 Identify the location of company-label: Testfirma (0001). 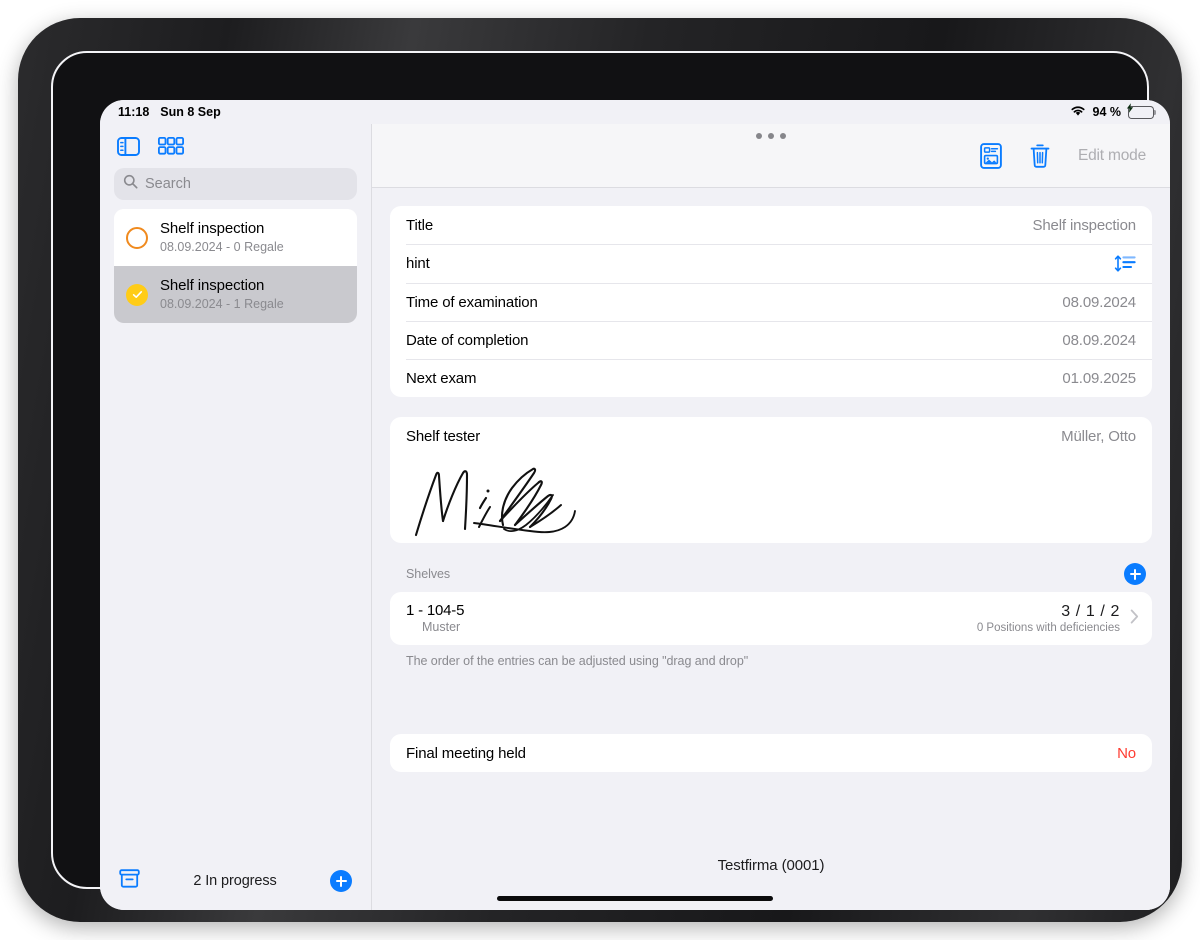
(771, 865).